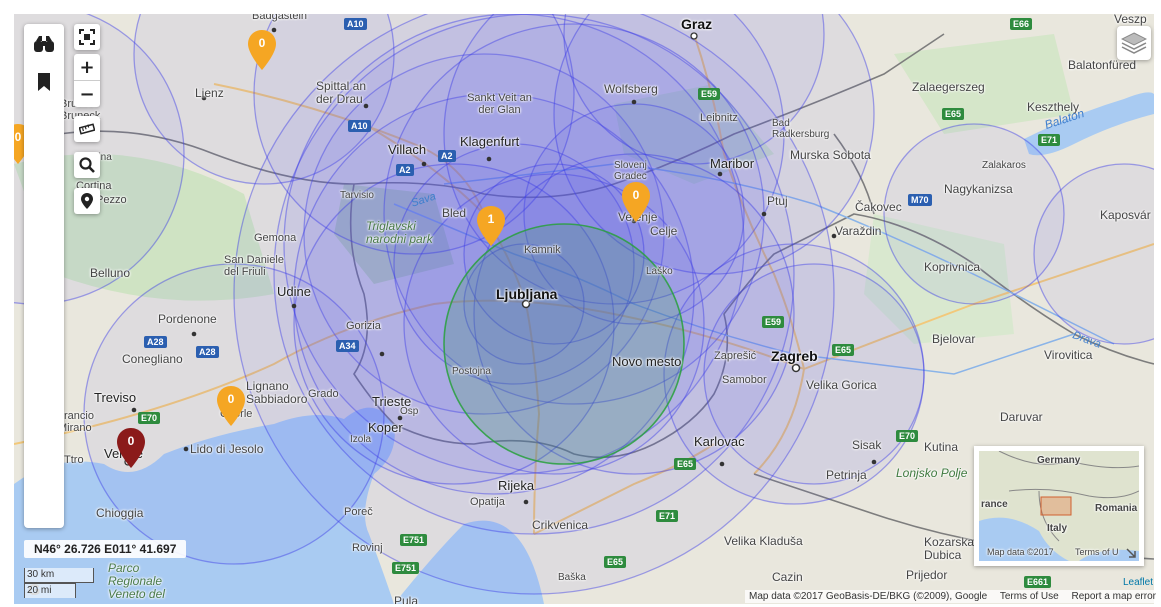 The image size is (1161, 607). I want to click on fullscreen-icon, so click(87, 37).